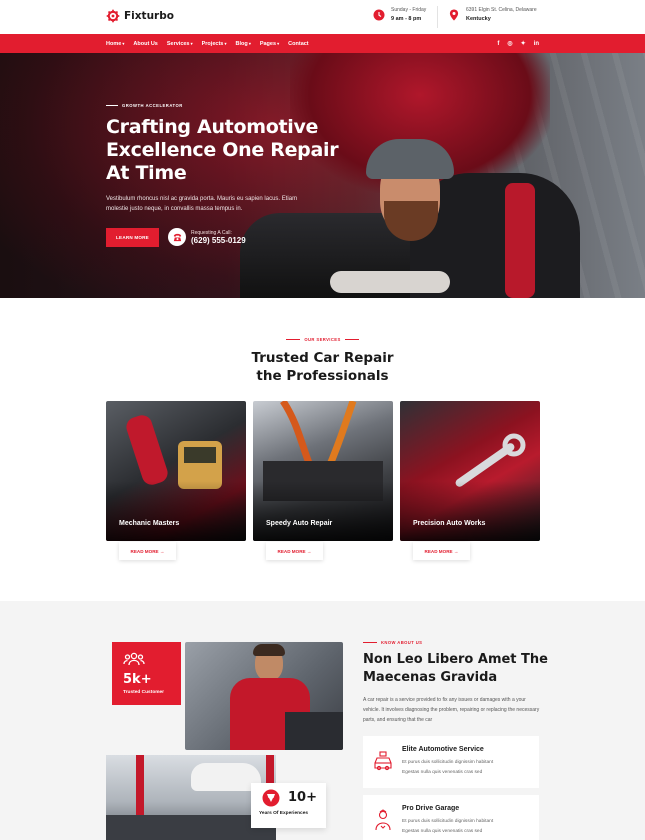  What do you see at coordinates (177, 237) in the screenshot?
I see `phone-icon` at bounding box center [177, 237].